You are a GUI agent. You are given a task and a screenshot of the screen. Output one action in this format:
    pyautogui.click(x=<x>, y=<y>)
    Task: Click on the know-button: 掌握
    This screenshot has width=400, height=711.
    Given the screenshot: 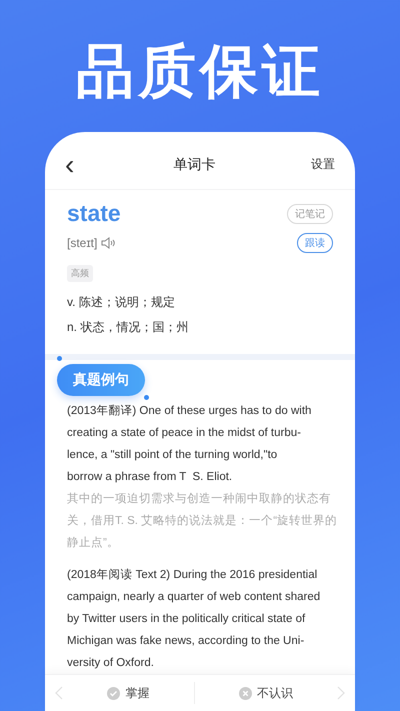 What is the action you would take?
    pyautogui.click(x=128, y=693)
    